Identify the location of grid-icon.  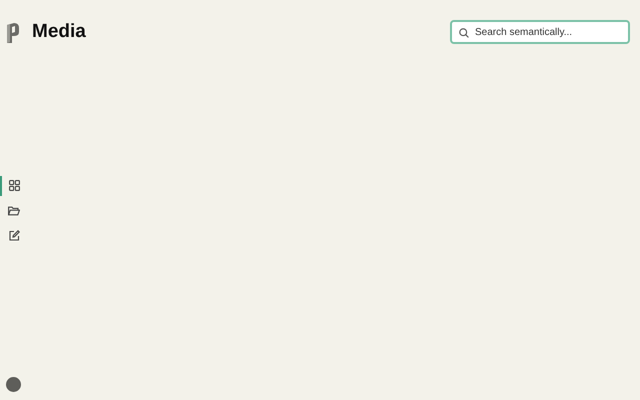
(14, 185).